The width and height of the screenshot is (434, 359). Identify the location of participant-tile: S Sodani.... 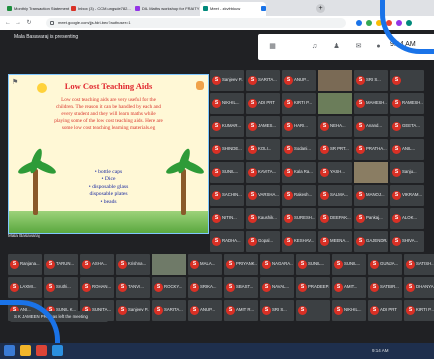
(299, 149).